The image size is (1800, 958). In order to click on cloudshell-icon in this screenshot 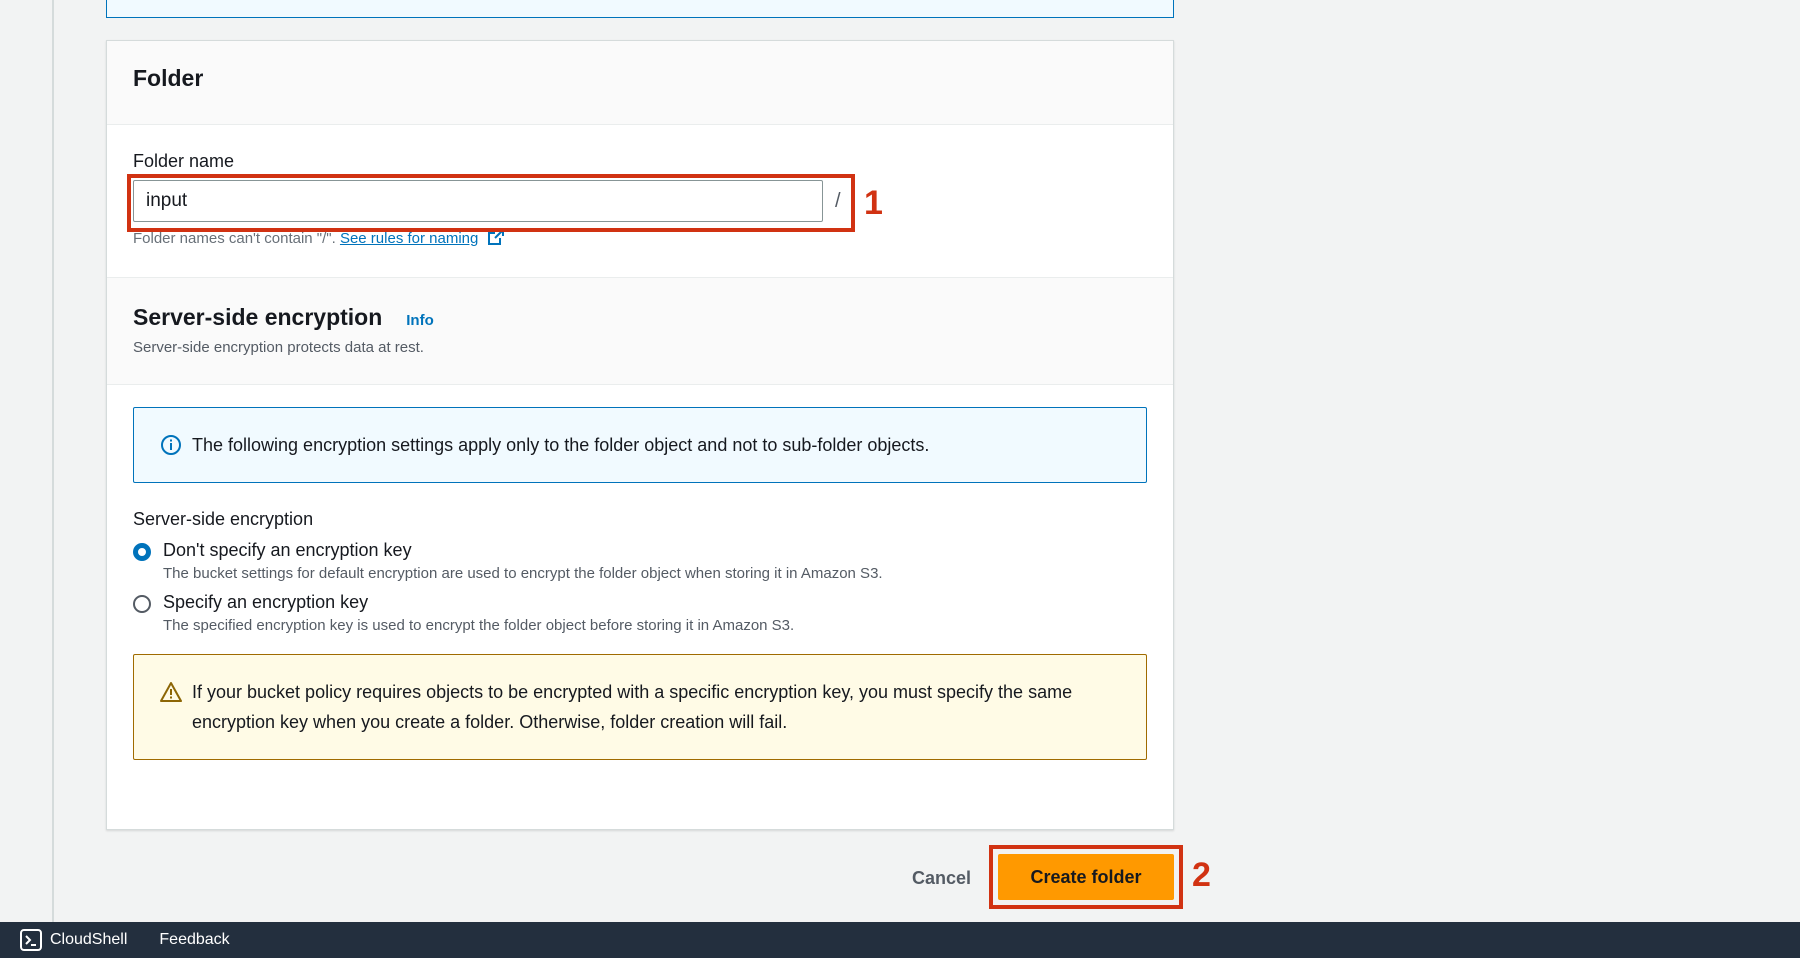, I will do `click(31, 940)`.